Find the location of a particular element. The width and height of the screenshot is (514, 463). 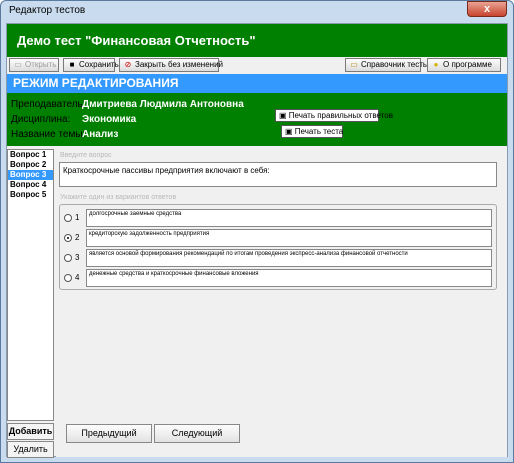

print-answers-button: ▣ Печать правильных ответов is located at coordinates (334, 115).